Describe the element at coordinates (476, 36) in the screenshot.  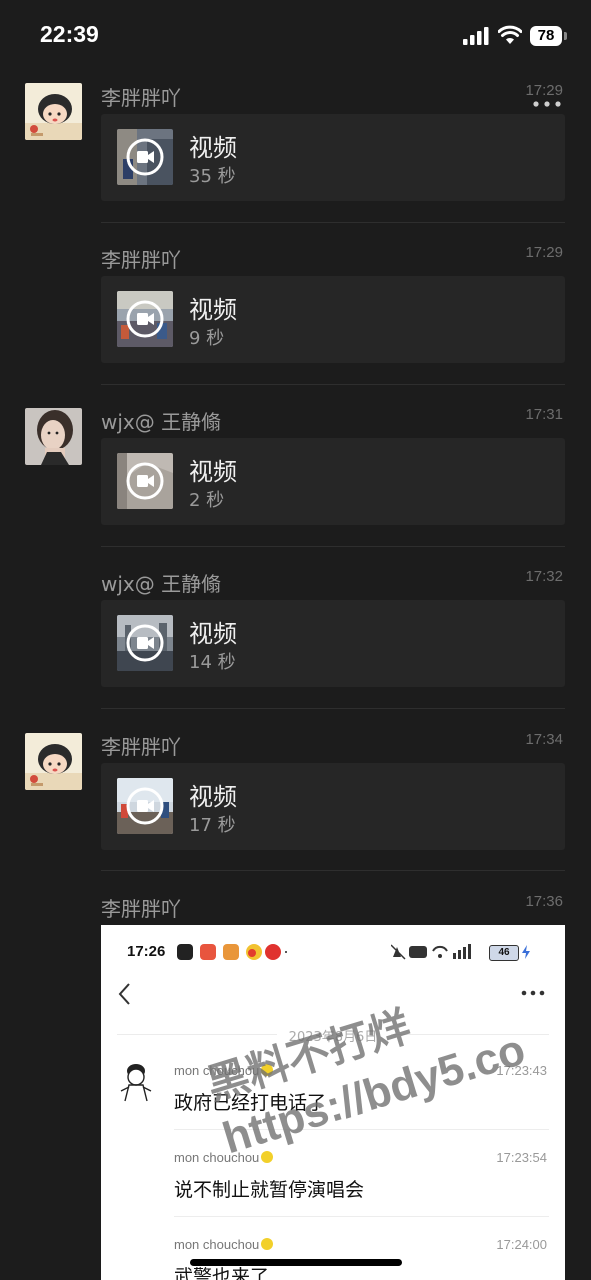
I see `signal-icon` at that location.